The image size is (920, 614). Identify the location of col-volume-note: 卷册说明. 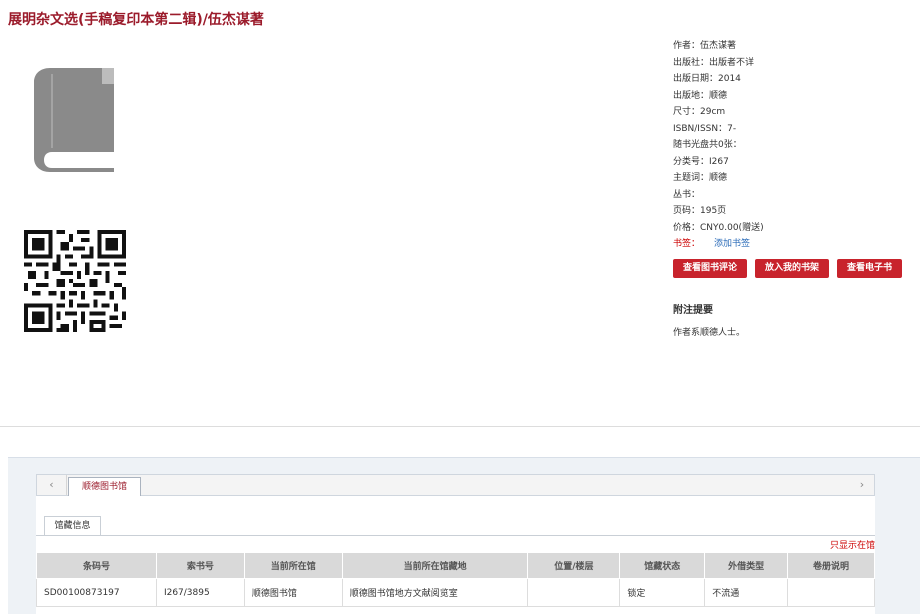
(831, 565).